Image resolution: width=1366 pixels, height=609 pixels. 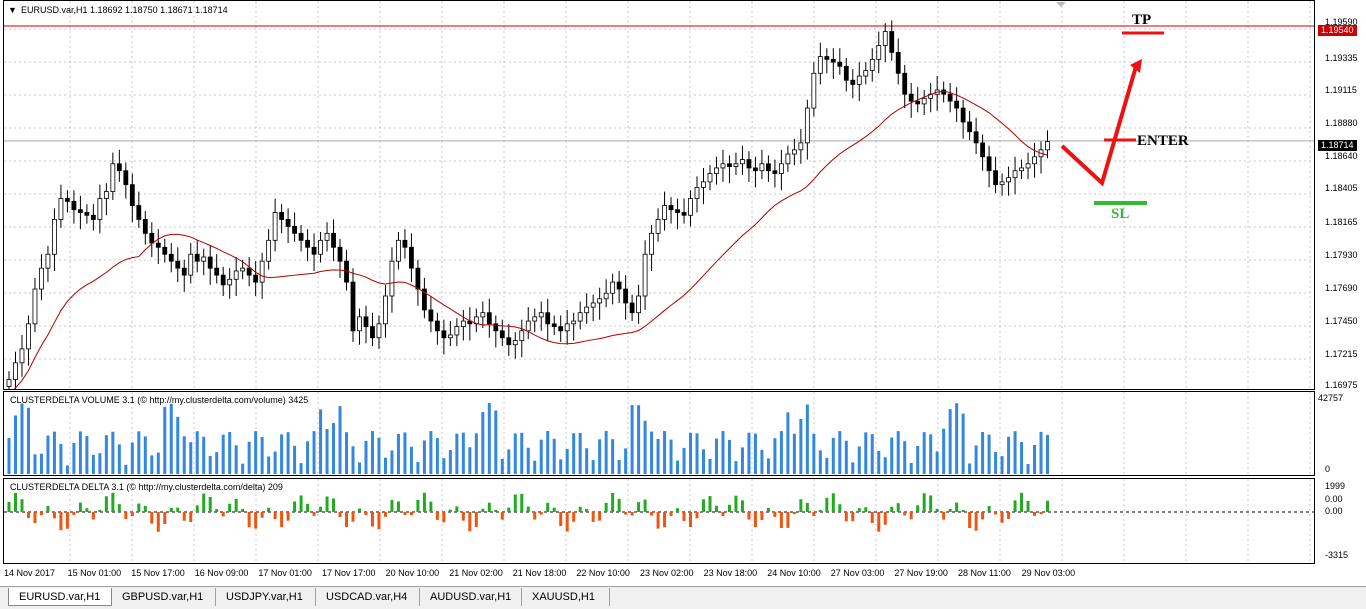 I want to click on price-scale-label: 1.17930, so click(x=1341, y=255).